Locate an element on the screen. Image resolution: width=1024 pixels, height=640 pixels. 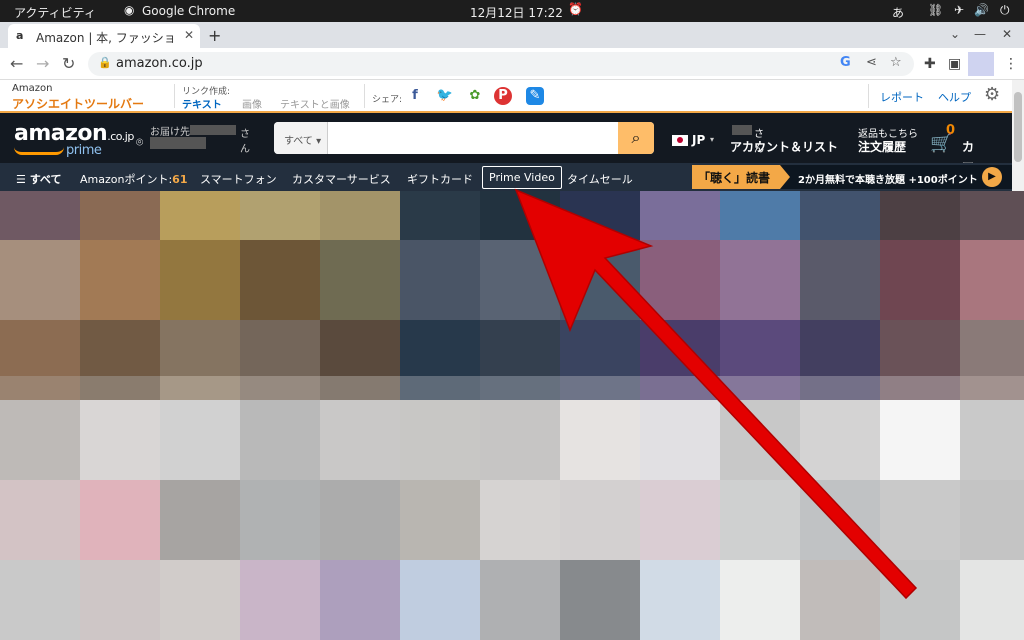
logo-tld: .co.jp is located at coordinates (120, 136).